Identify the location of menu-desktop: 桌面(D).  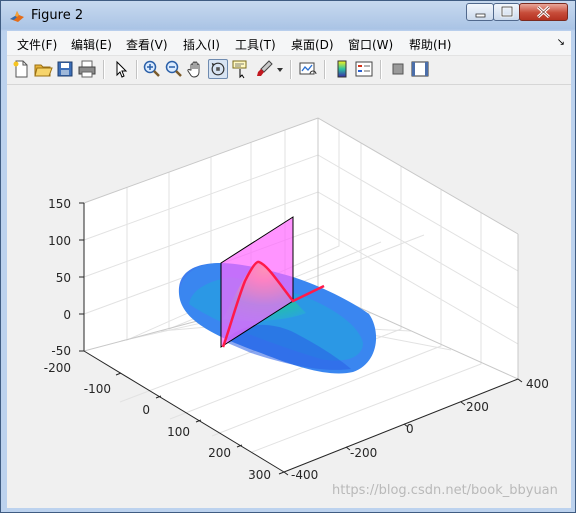
(312, 44).